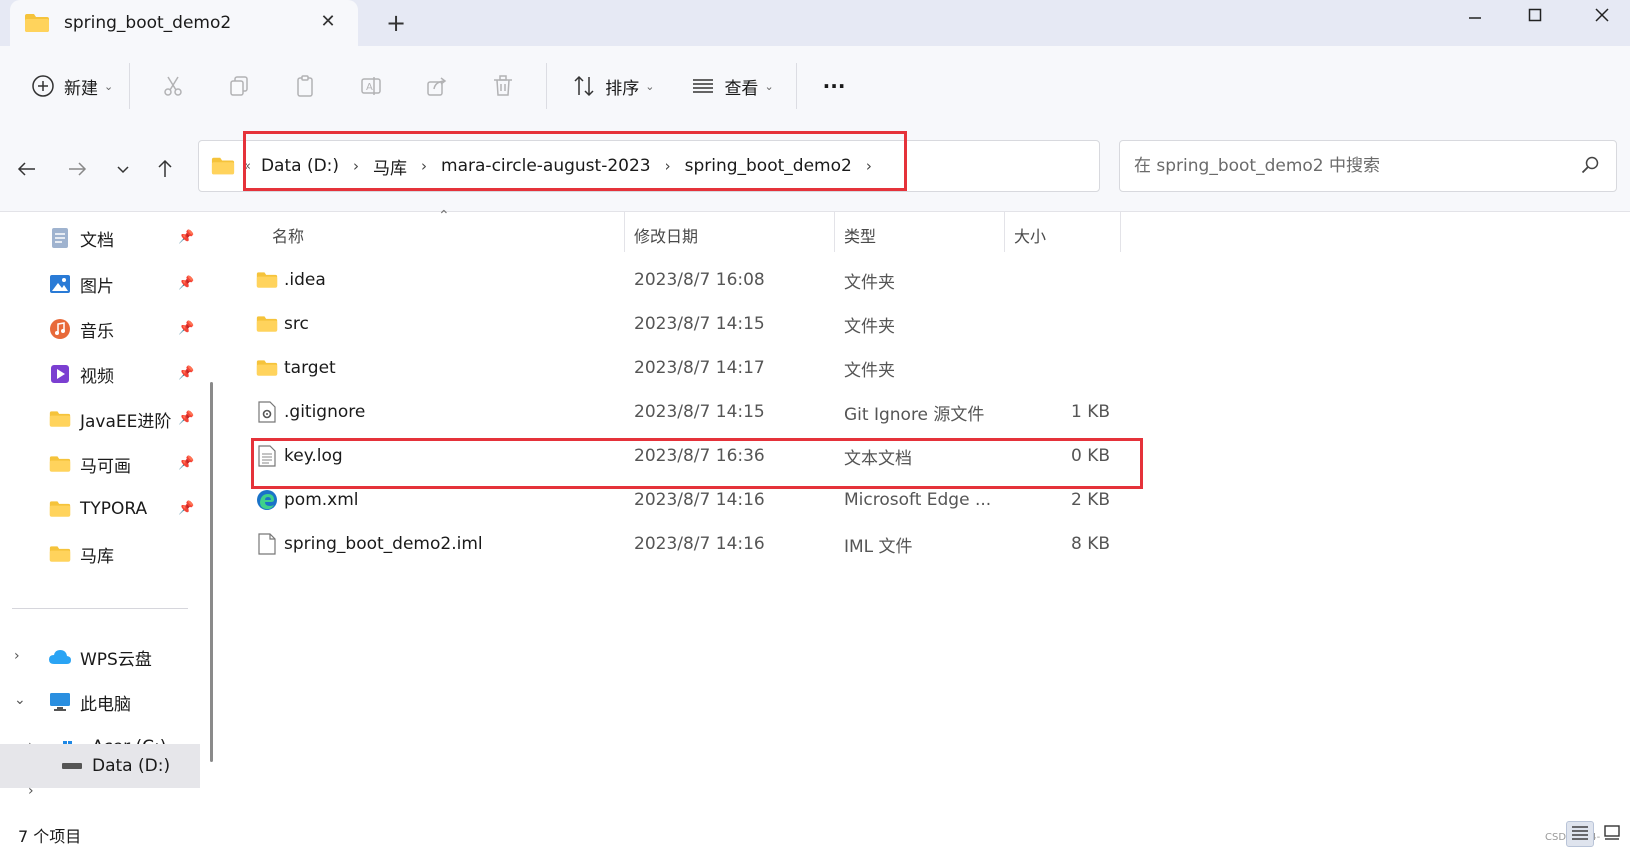 This screenshot has height=851, width=1630. Describe the element at coordinates (666, 235) in the screenshot. I see `column-header-date: 修改日期` at that location.